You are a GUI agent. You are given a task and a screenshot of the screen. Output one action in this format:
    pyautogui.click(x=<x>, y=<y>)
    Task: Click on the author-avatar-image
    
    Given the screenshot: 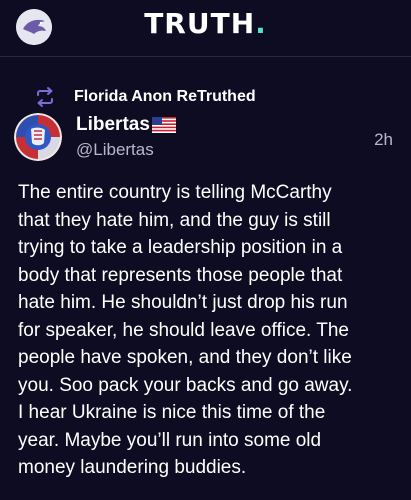 What is the action you would take?
    pyautogui.click(x=38, y=137)
    